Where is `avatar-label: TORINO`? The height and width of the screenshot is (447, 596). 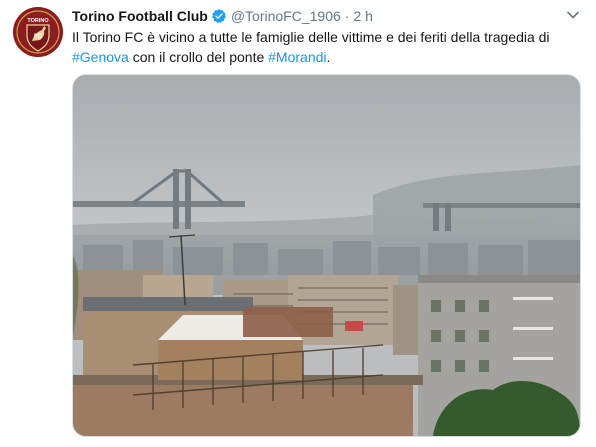
avatar-label: TORINO is located at coordinates (38, 21).